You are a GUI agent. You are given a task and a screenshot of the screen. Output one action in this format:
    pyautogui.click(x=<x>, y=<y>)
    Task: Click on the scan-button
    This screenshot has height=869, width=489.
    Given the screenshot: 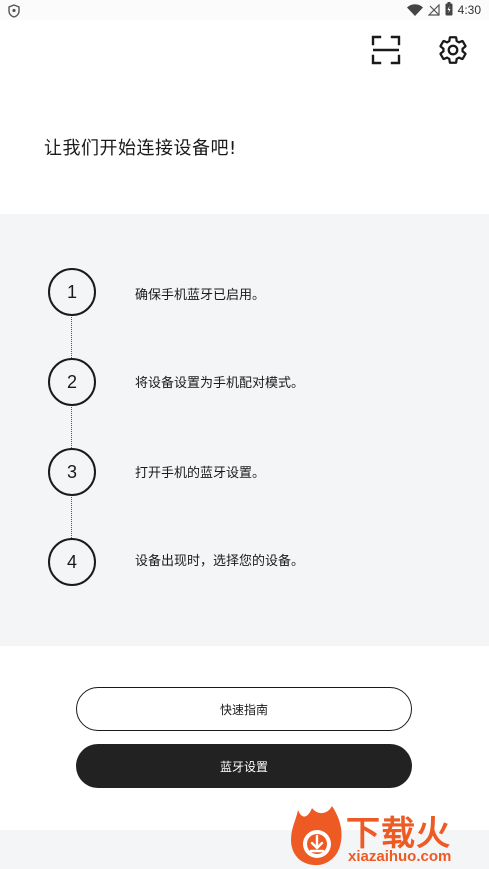 What is the action you would take?
    pyautogui.click(x=386, y=50)
    